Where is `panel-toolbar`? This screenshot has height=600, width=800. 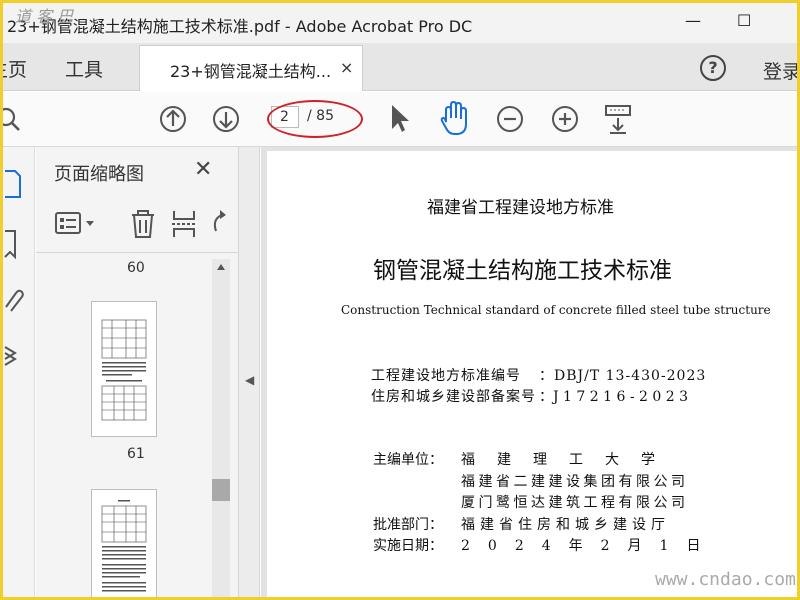
panel-toolbar is located at coordinates (137, 225).